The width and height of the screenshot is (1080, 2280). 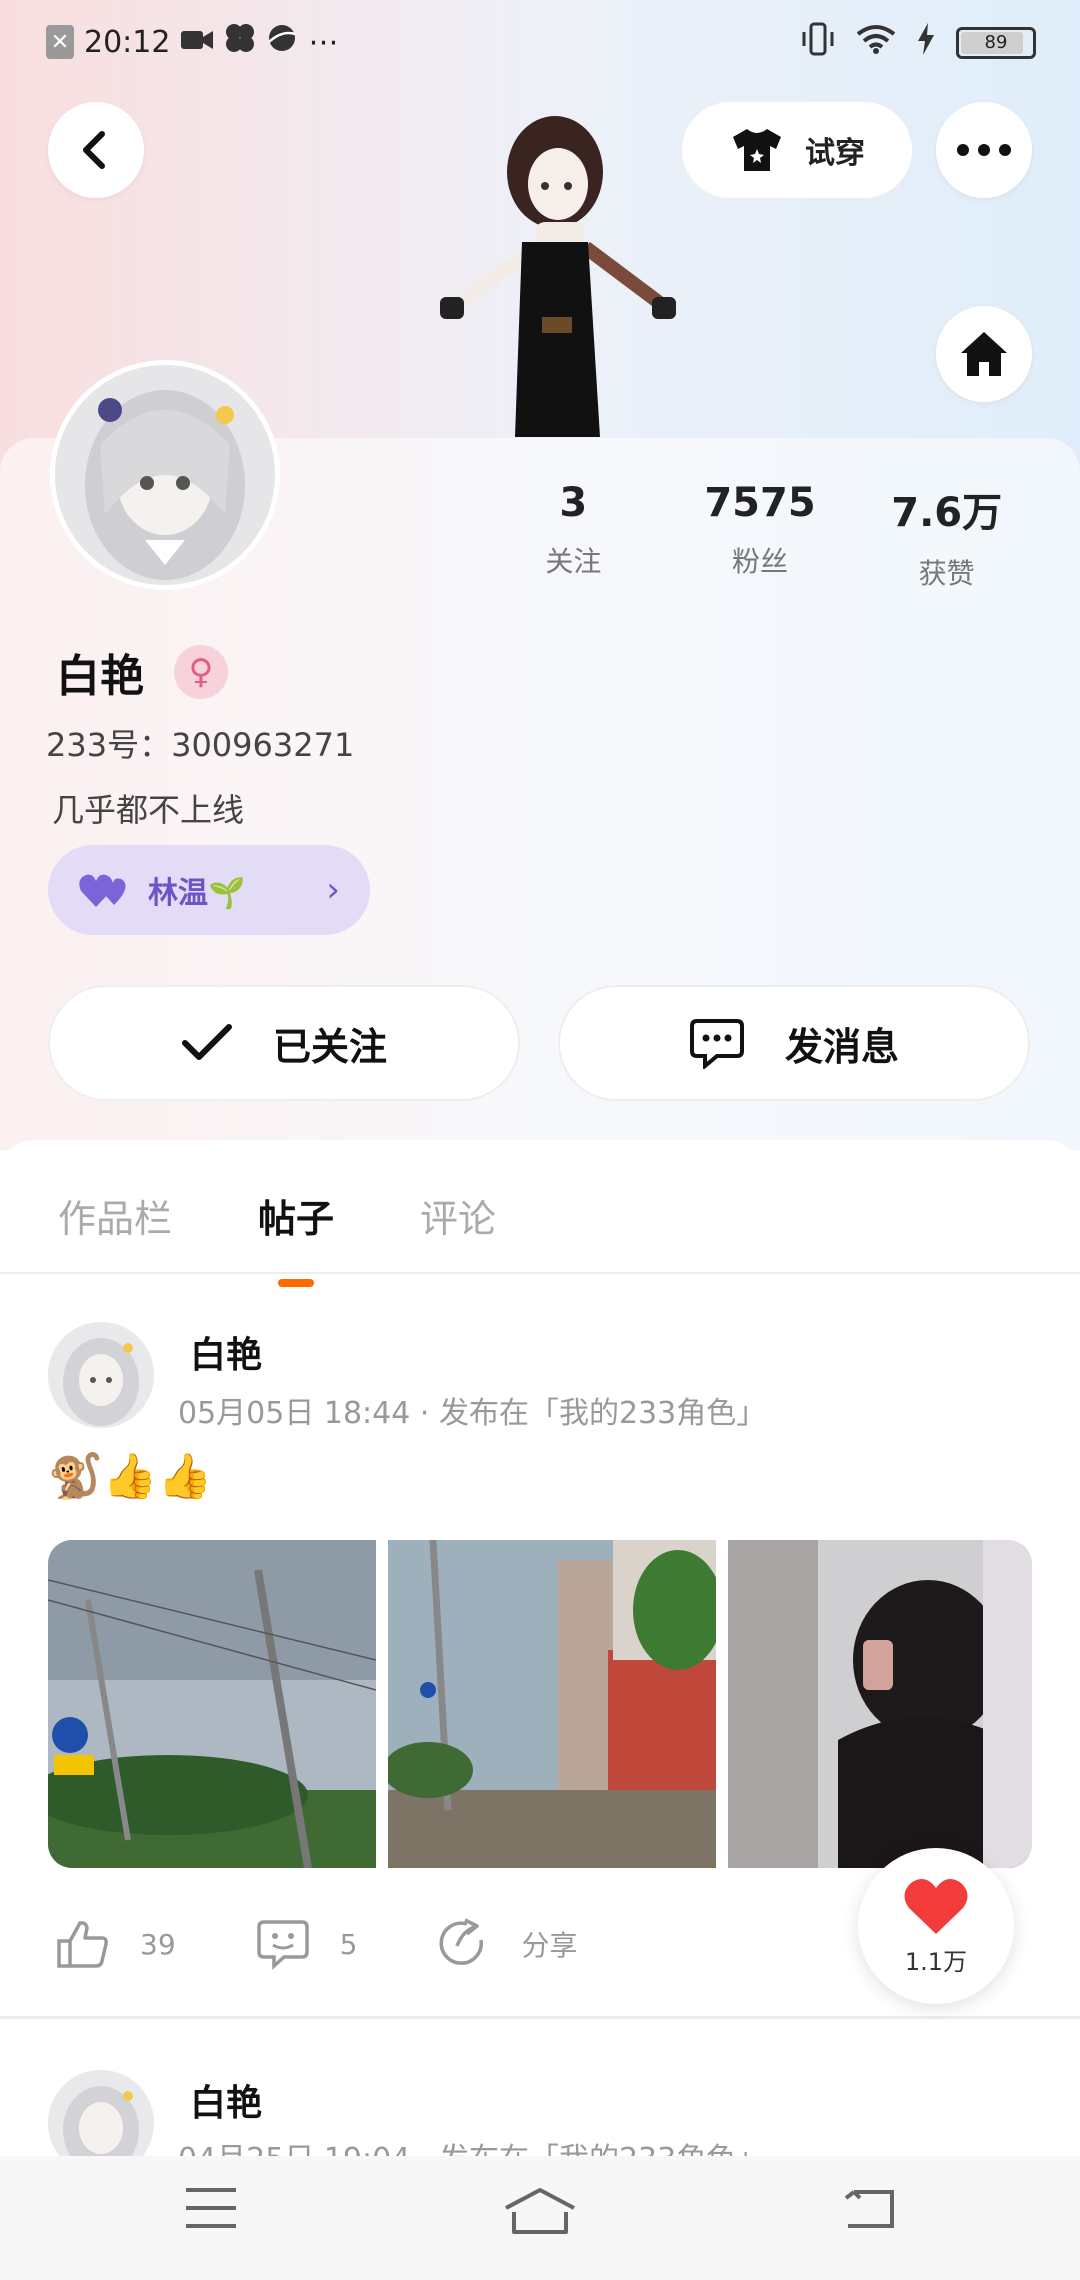 I want to click on vibrate-icon, so click(x=818, y=42).